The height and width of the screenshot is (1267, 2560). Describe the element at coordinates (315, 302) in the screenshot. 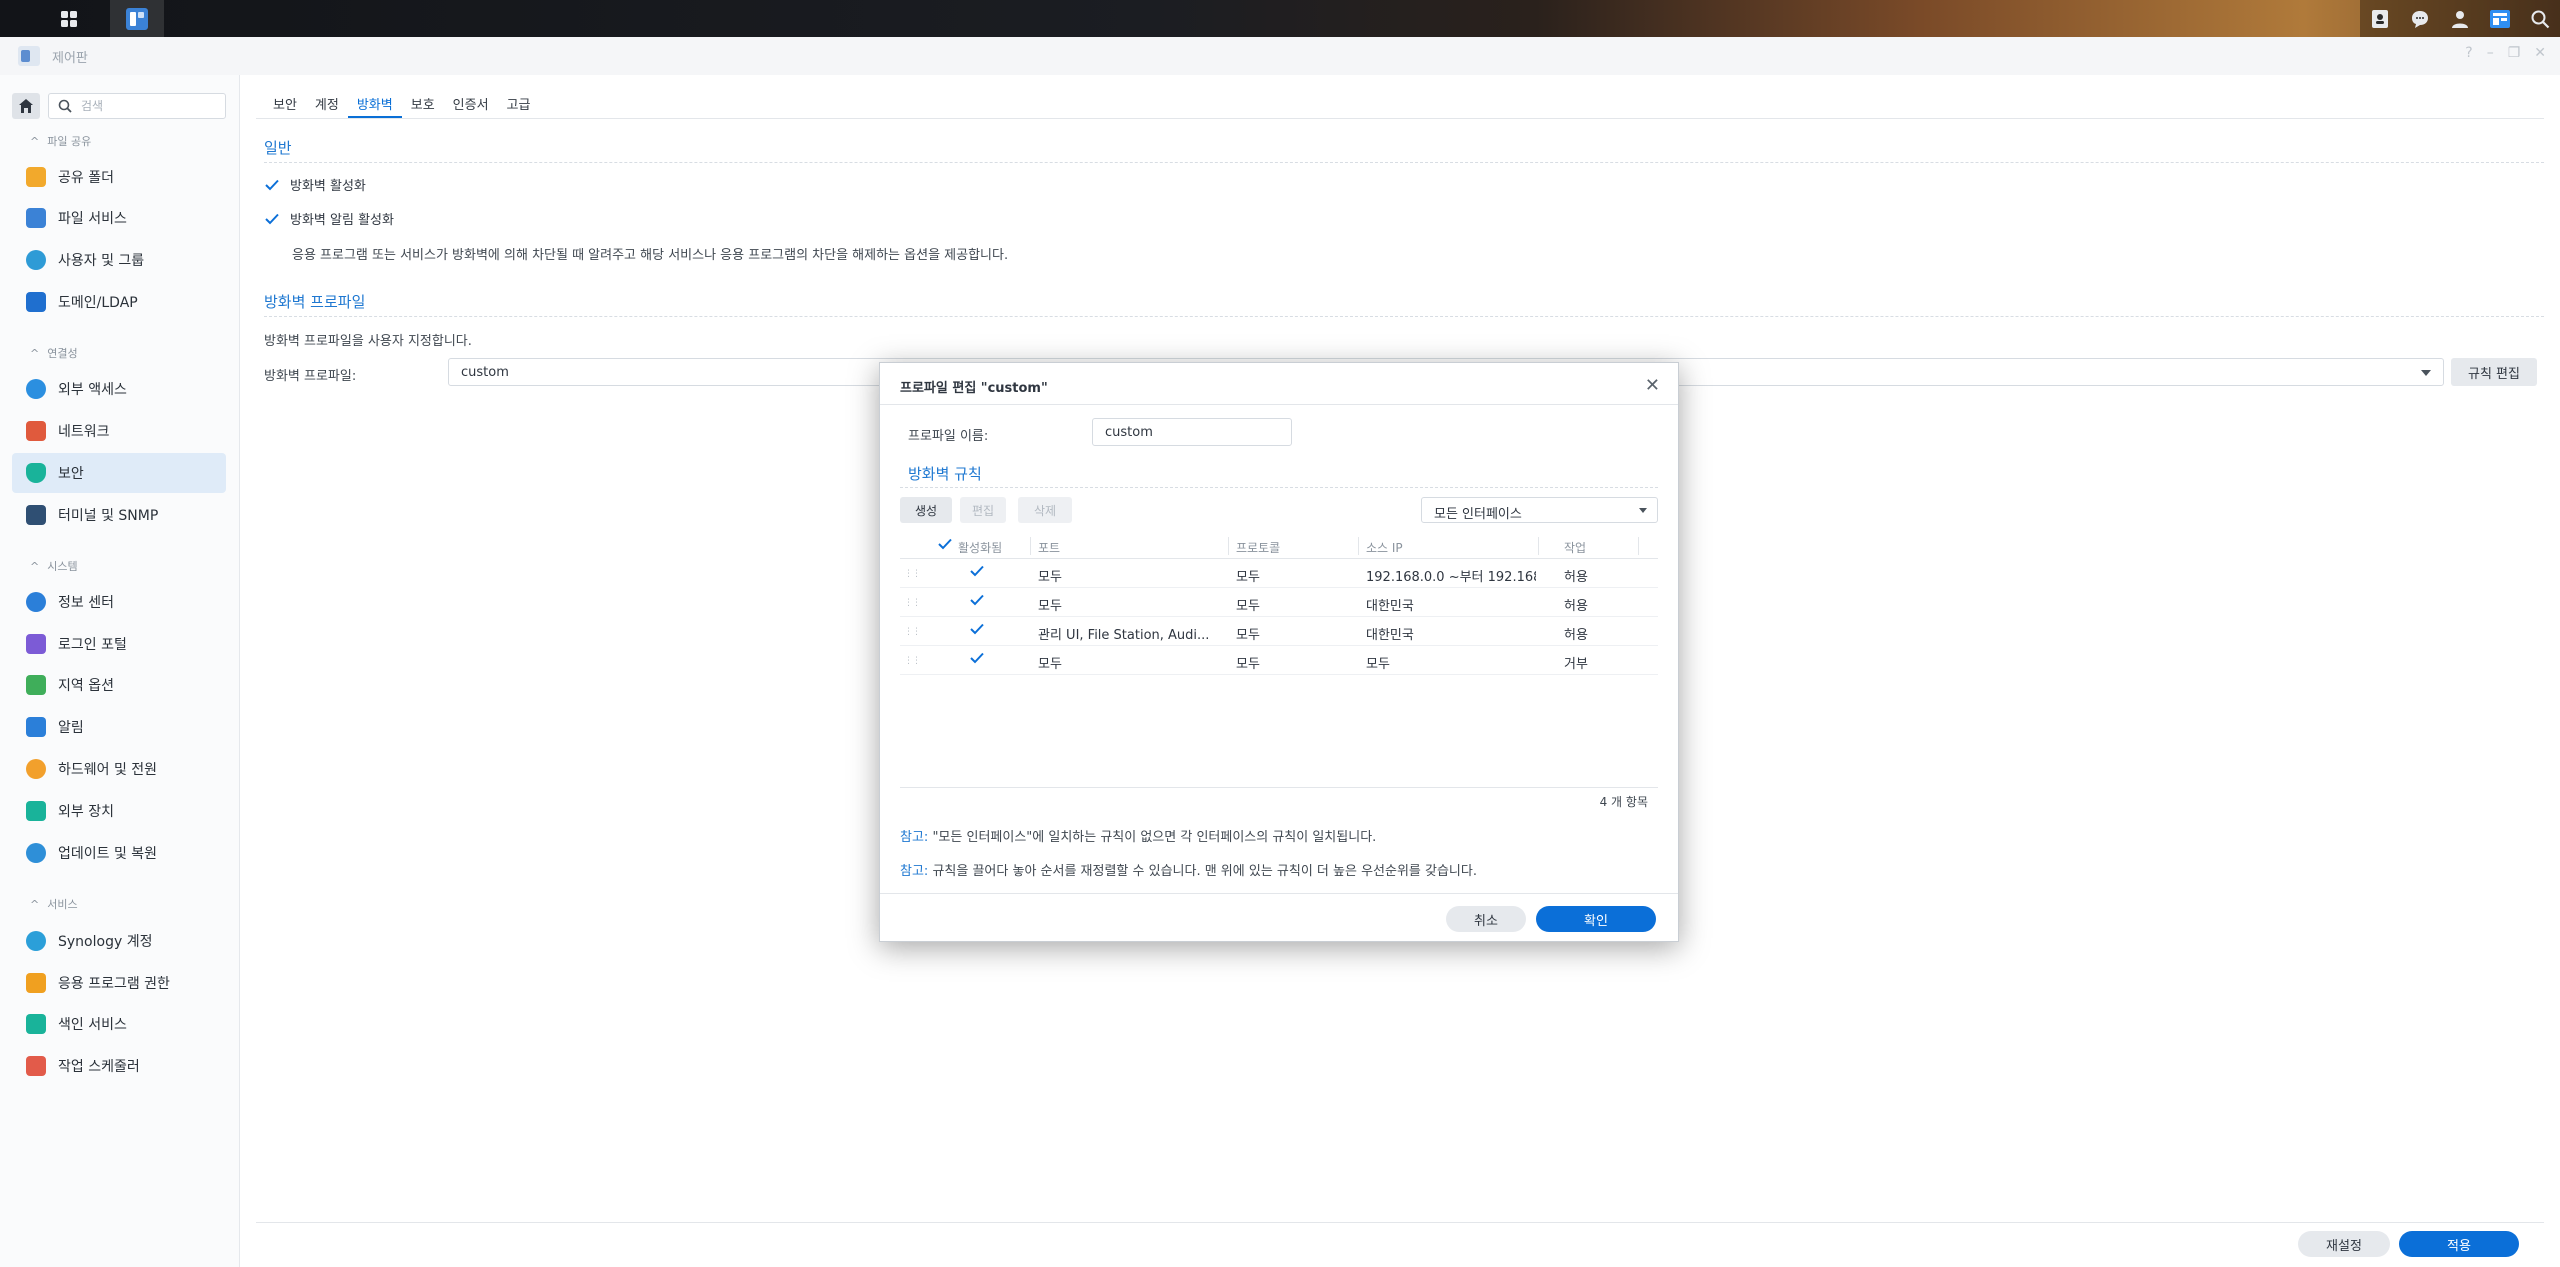

I see `profile-section-title: 방화벽 프로파일` at that location.